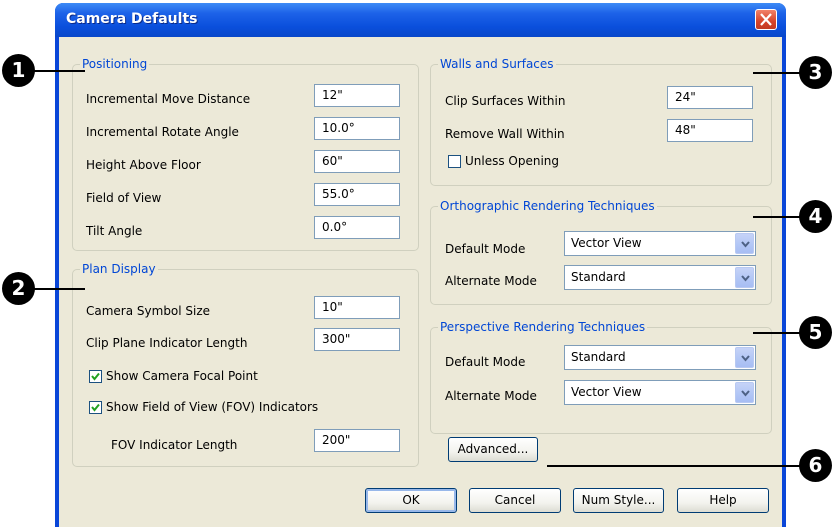  What do you see at coordinates (606, 243) in the screenshot?
I see `ortho-default-mode-value: Vector View` at bounding box center [606, 243].